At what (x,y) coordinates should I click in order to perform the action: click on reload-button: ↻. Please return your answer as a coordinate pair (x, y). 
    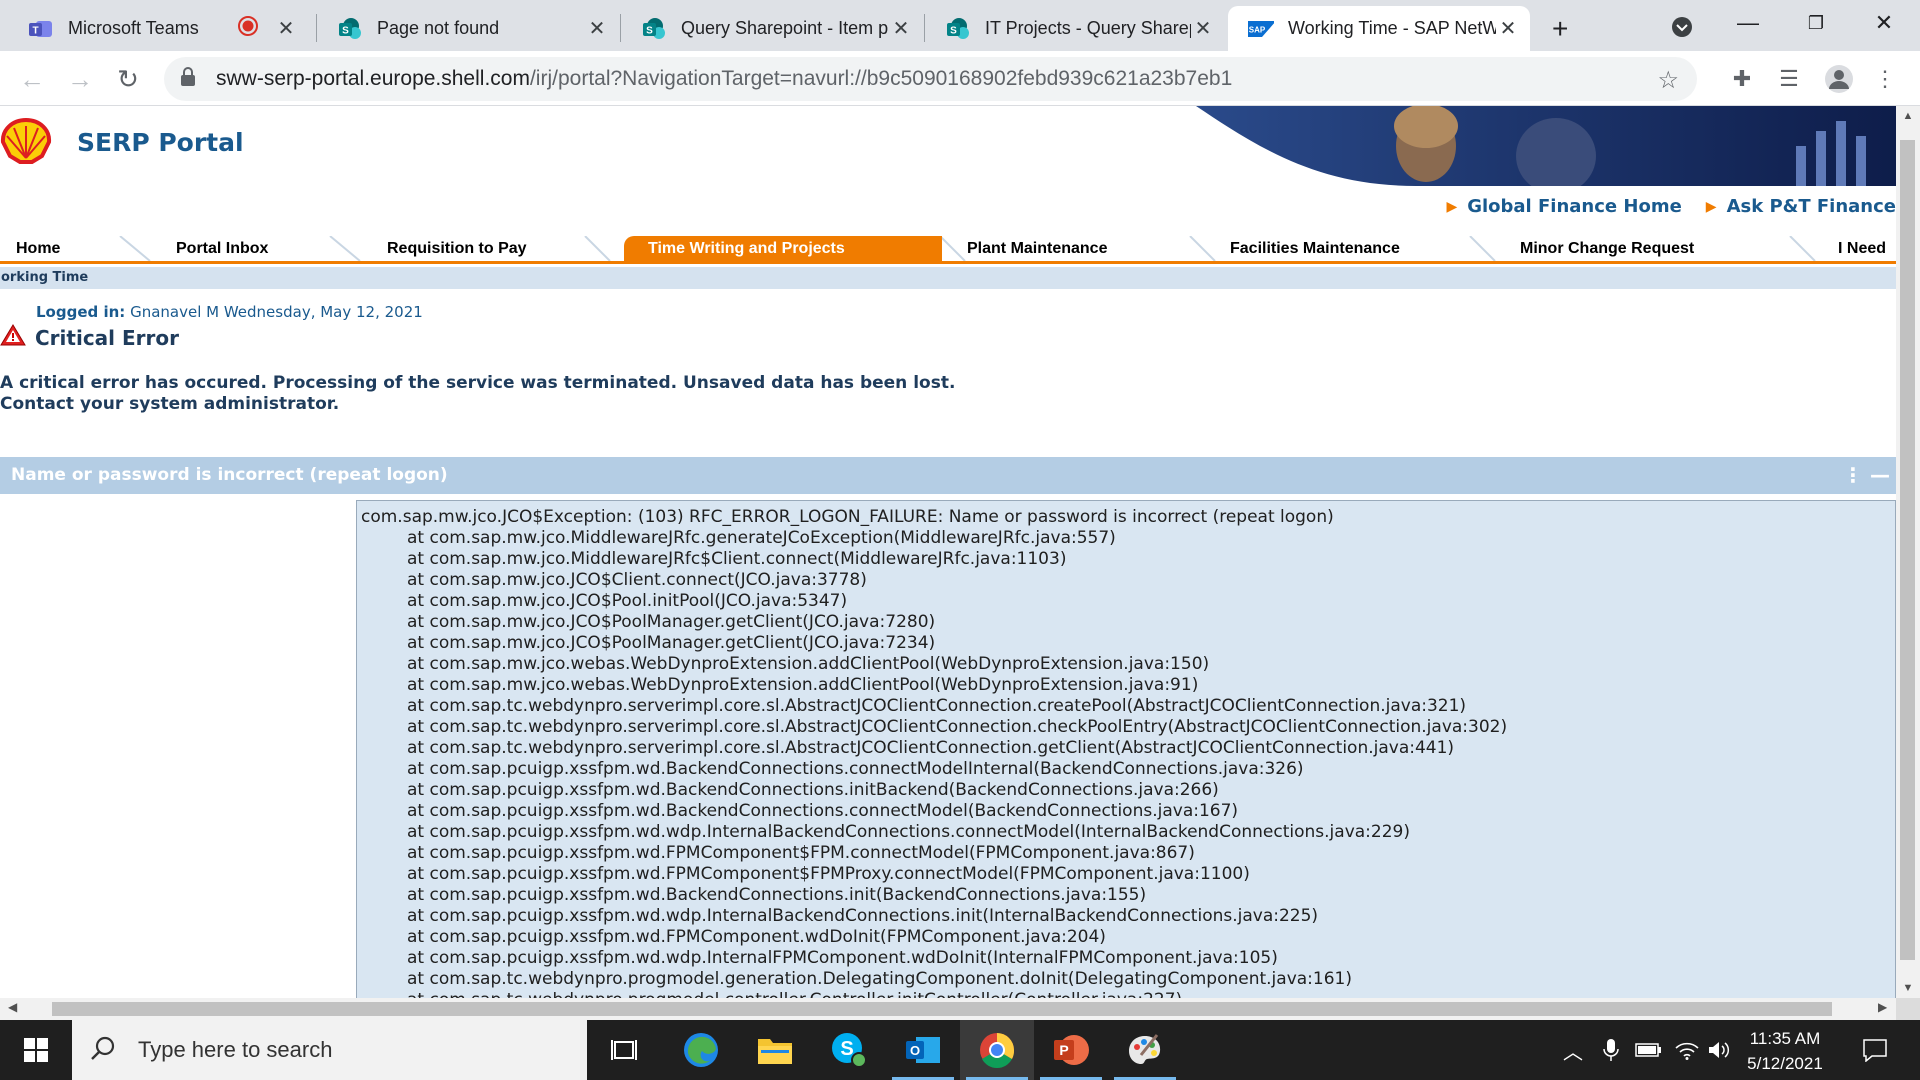
    Looking at the image, I should click on (128, 79).